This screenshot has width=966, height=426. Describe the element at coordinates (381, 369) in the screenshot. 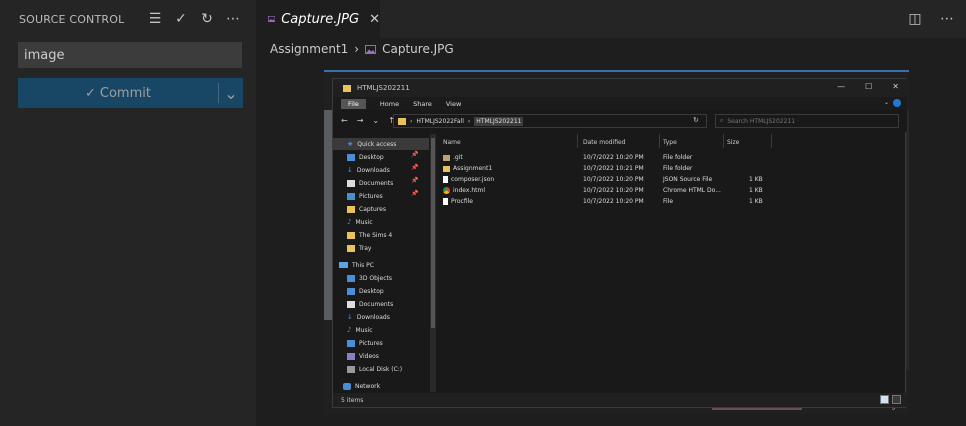

I see `nav-label: Local Disk (C:)` at that location.